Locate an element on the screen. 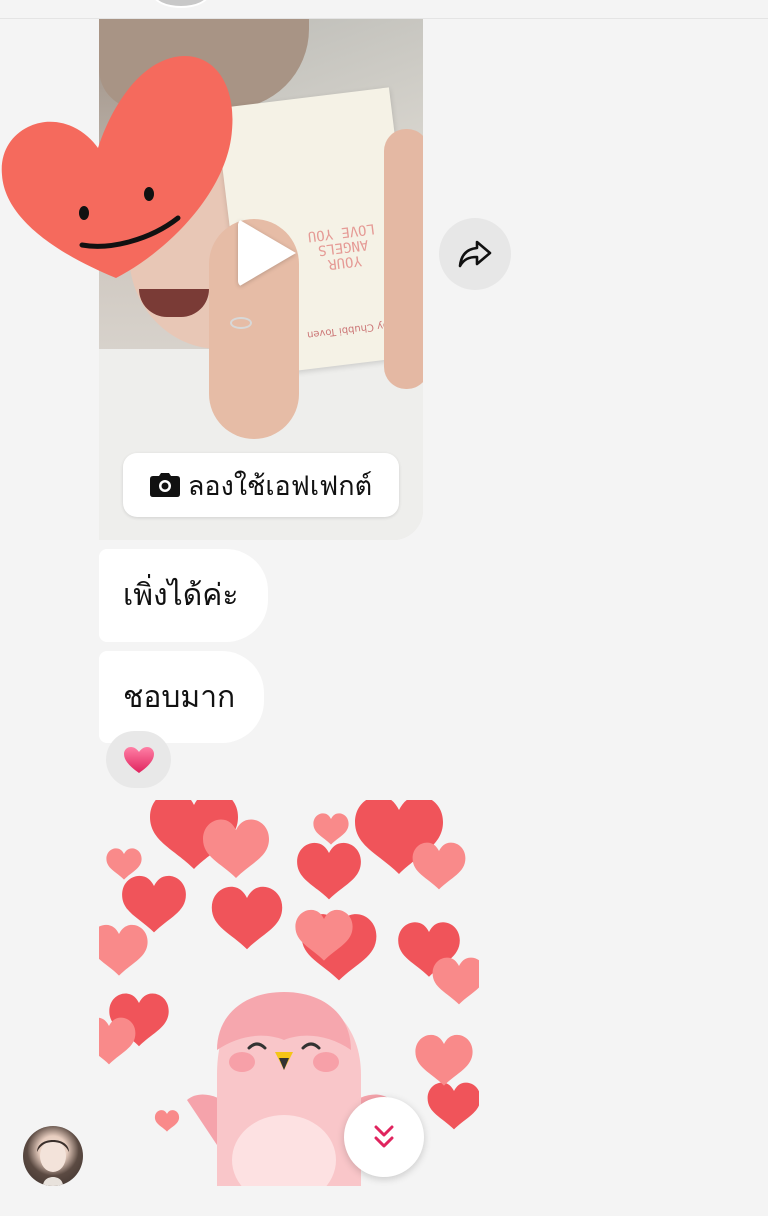 The width and height of the screenshot is (768, 1216). play-icon is located at coordinates (267, 253).